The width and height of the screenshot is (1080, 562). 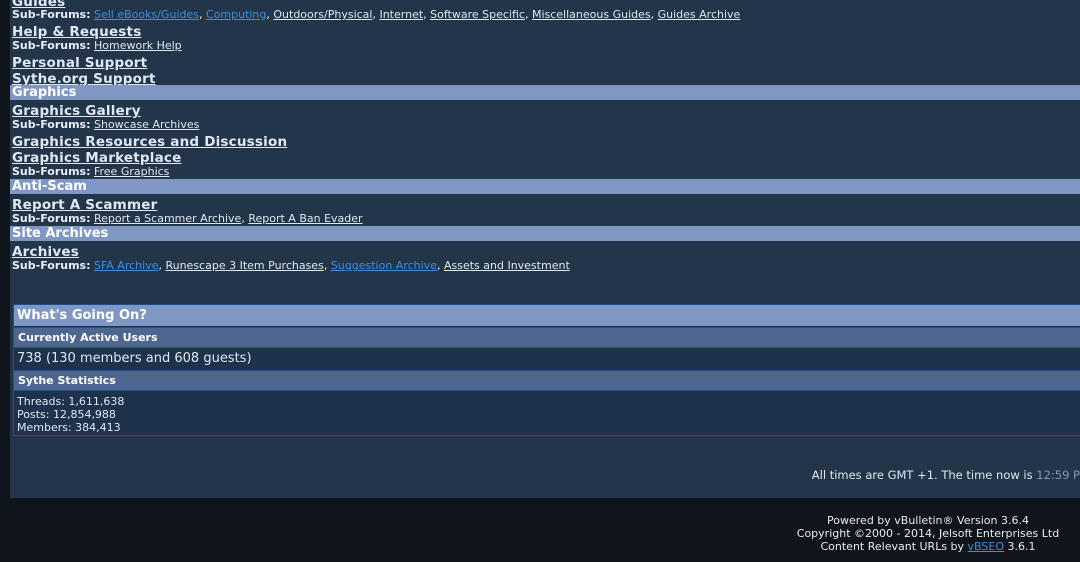 What do you see at coordinates (146, 124) in the screenshot?
I see `subforum-showcase-archives: Showcase Archives` at bounding box center [146, 124].